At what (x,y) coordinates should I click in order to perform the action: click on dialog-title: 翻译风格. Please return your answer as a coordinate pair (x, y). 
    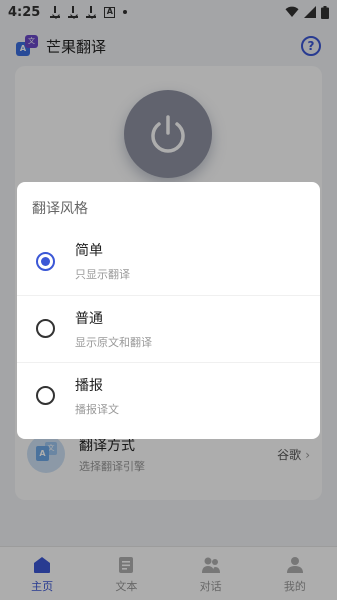
    Looking at the image, I should click on (60, 209).